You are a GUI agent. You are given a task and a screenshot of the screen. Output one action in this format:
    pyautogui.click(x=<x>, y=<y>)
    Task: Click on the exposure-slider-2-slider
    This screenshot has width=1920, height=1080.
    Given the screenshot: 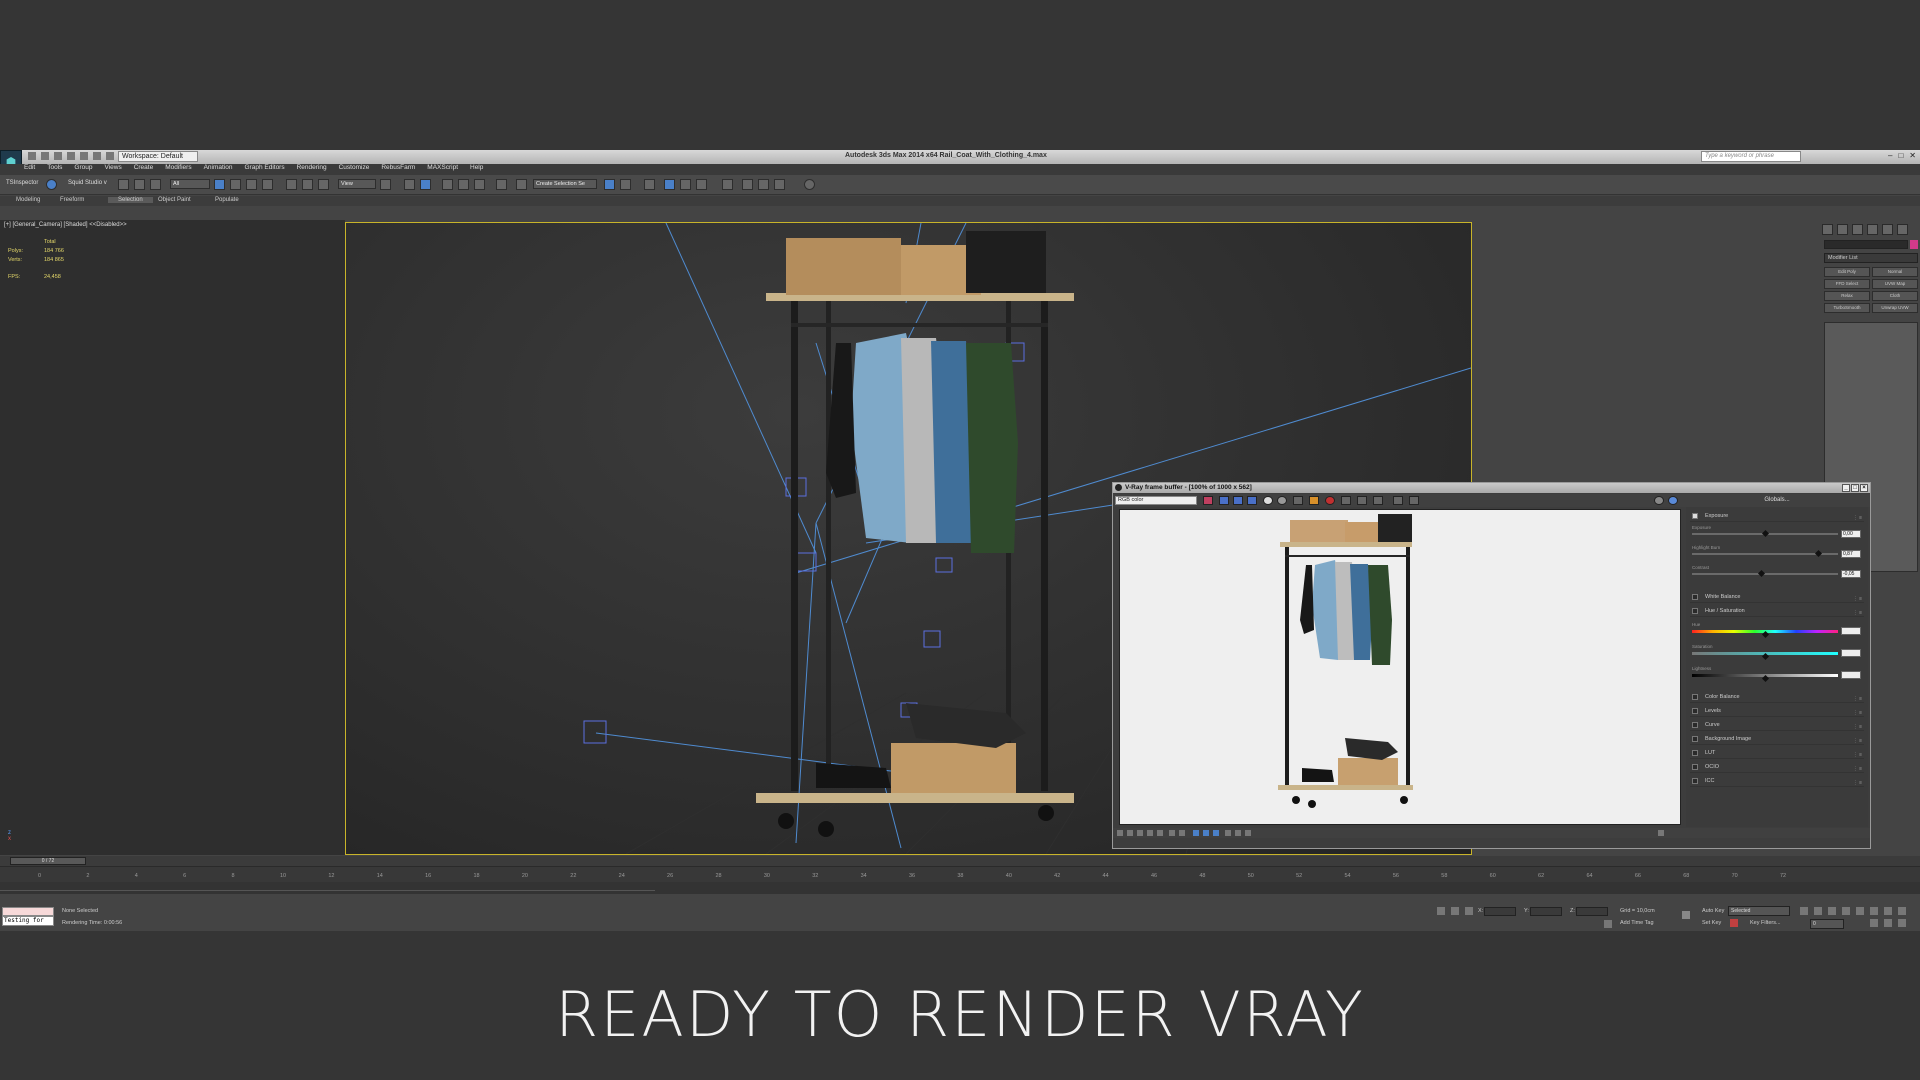 What is the action you would take?
    pyautogui.click(x=1765, y=573)
    